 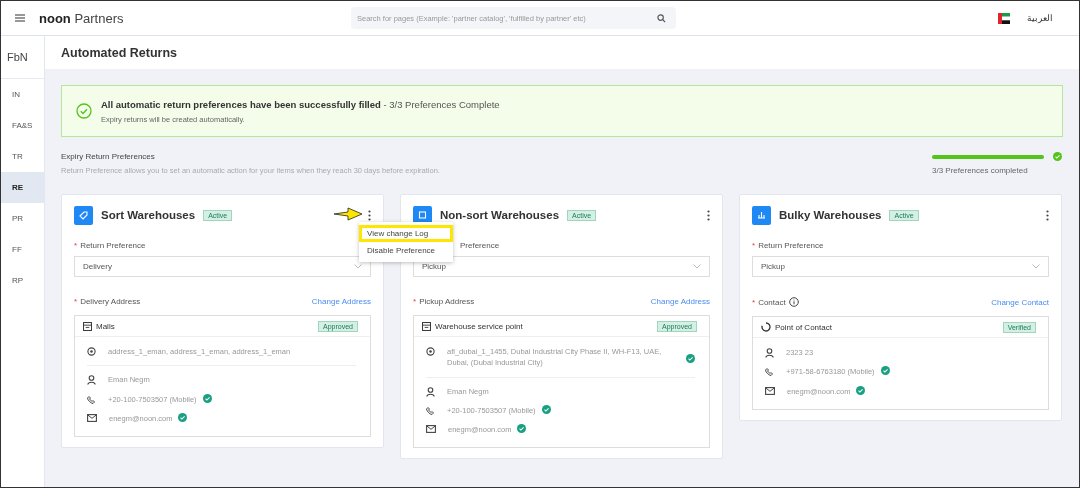 I want to click on sidebar-item: PR, so click(x=22, y=218).